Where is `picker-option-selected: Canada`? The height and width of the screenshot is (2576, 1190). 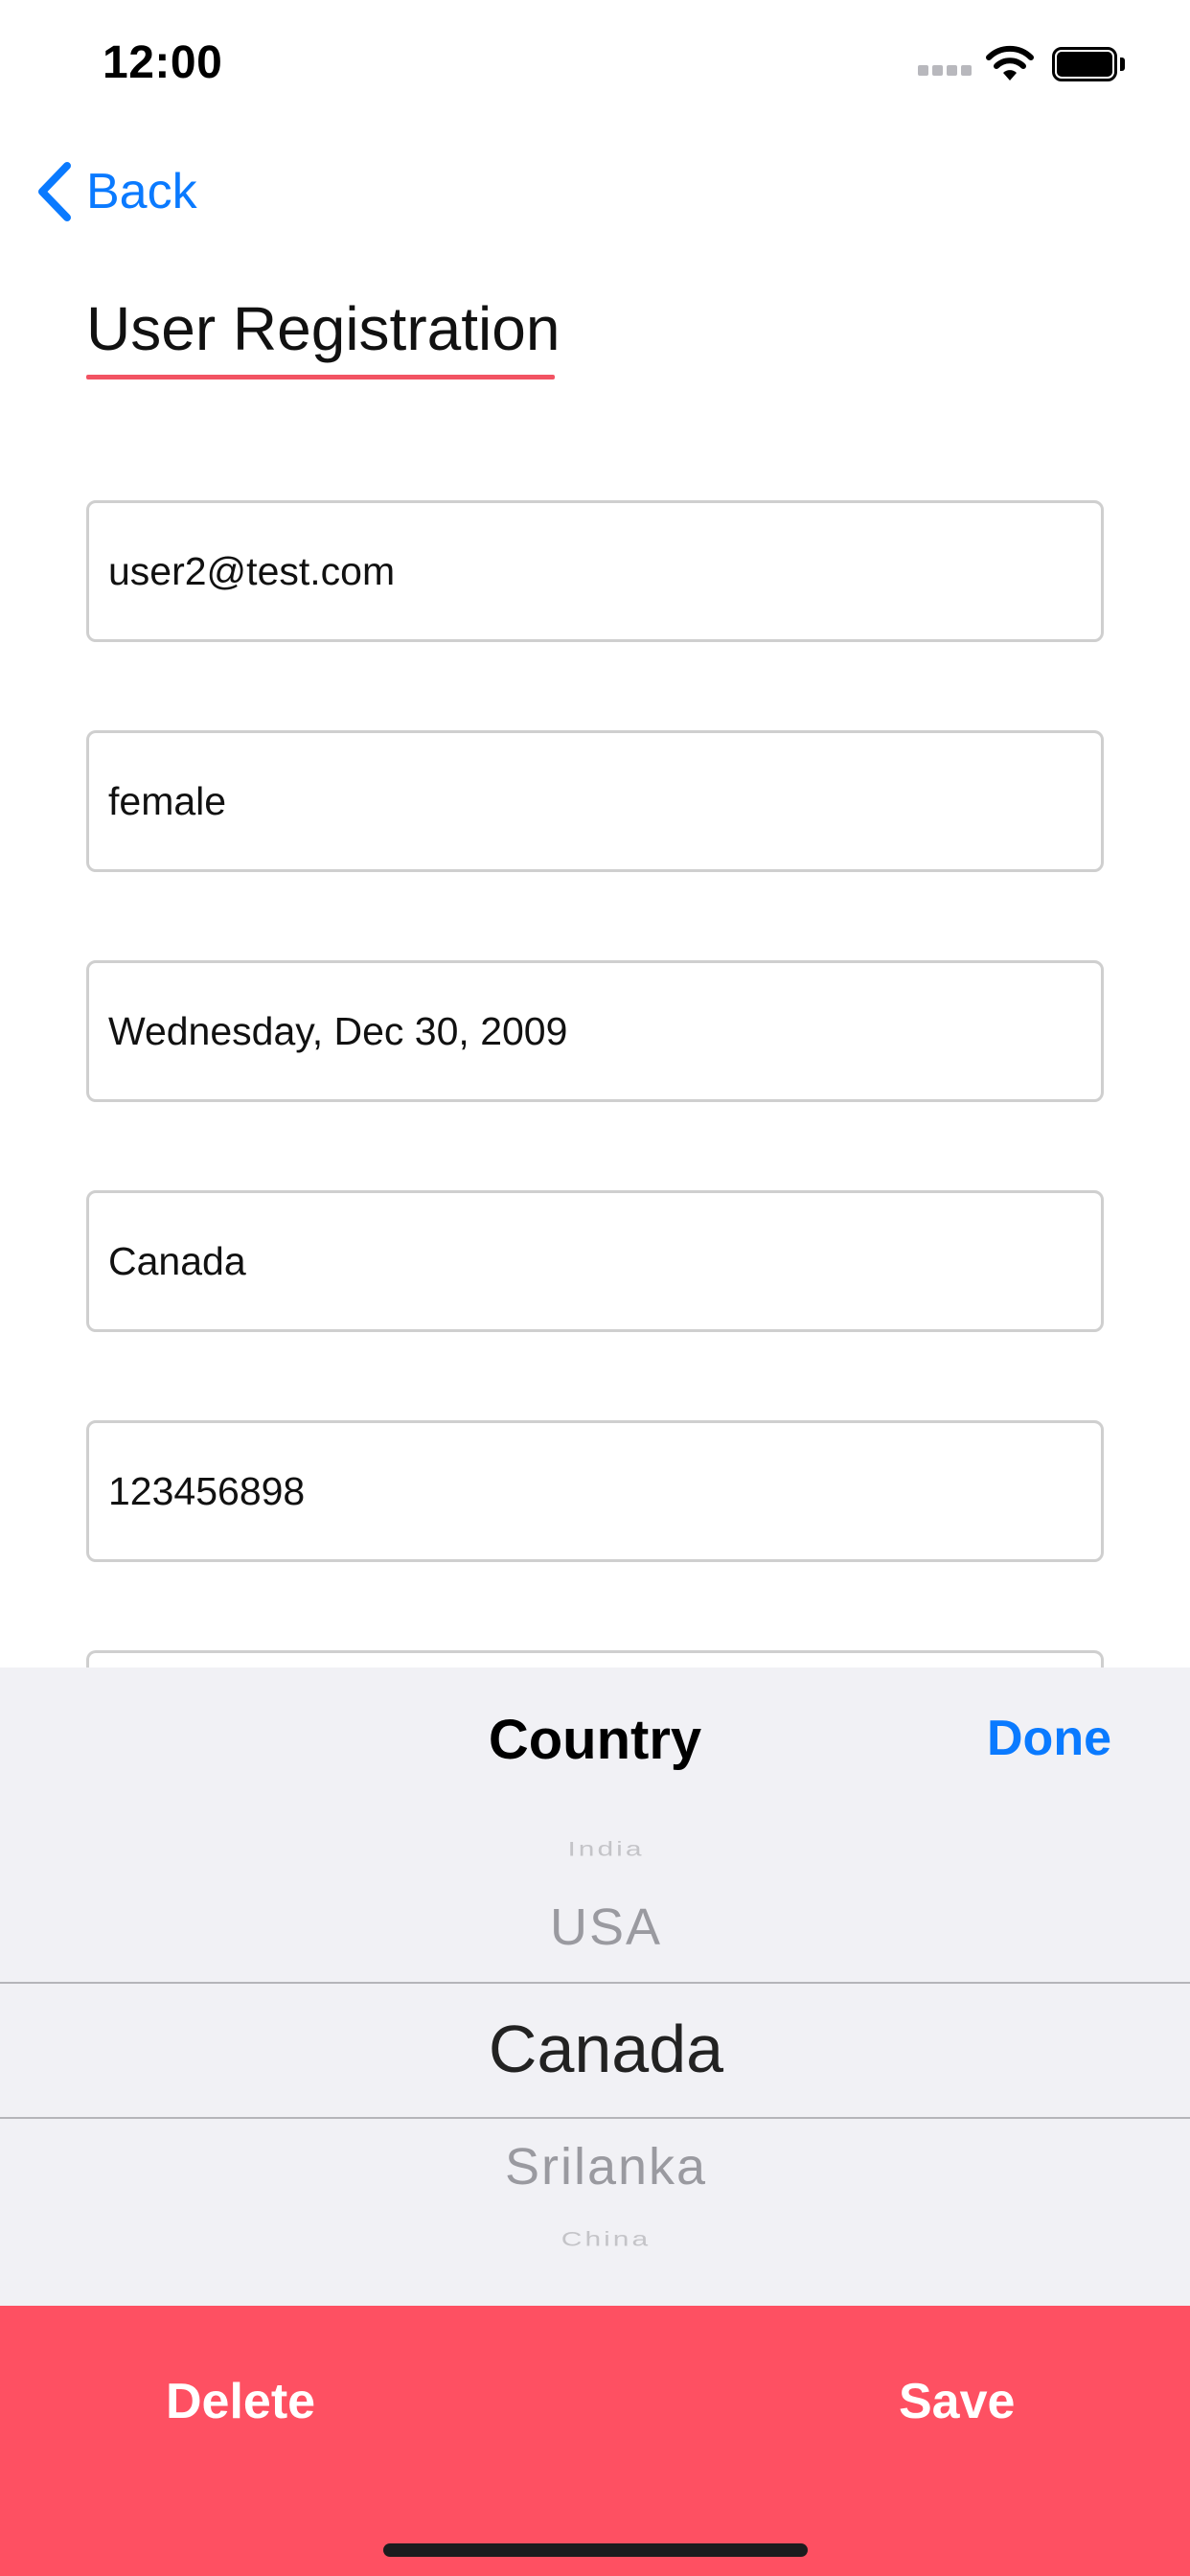
picker-option-selected: Canada is located at coordinates (595, 2049).